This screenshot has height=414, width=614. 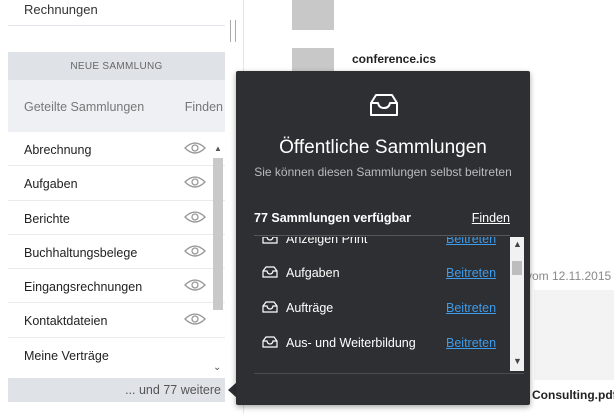 What do you see at coordinates (332, 218) in the screenshot?
I see `collections-count: 77 Sammlungen verfügbar` at bounding box center [332, 218].